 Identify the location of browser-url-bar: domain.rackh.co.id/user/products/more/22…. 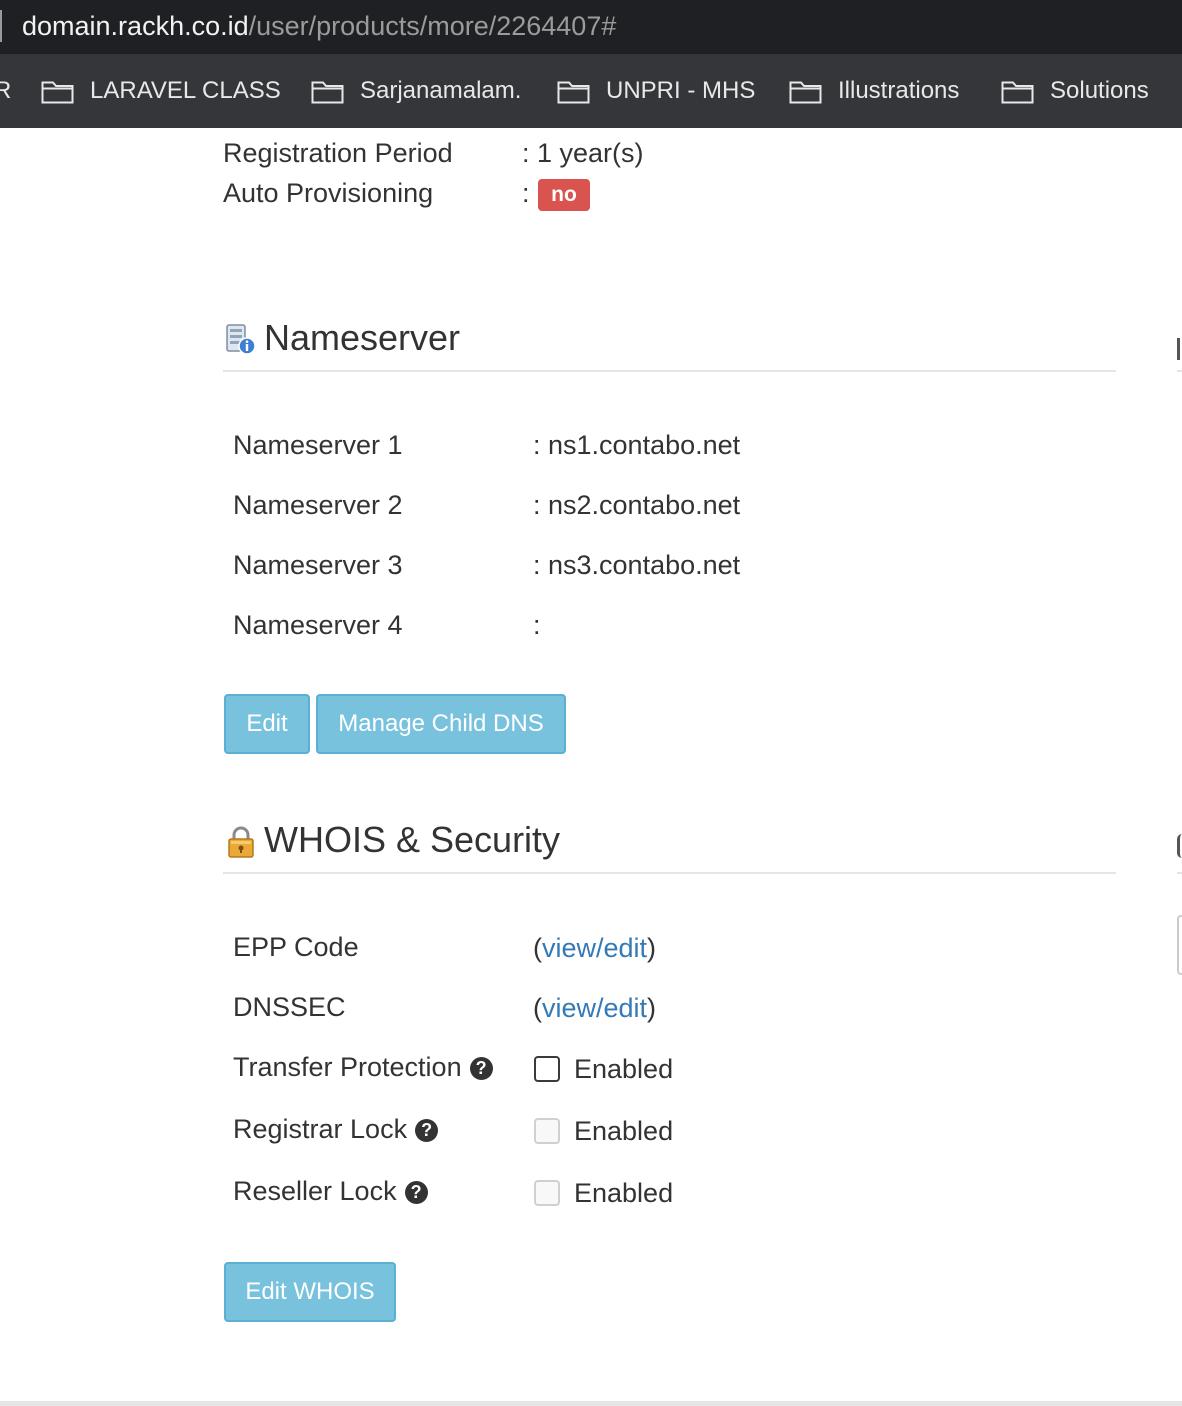
(591, 27).